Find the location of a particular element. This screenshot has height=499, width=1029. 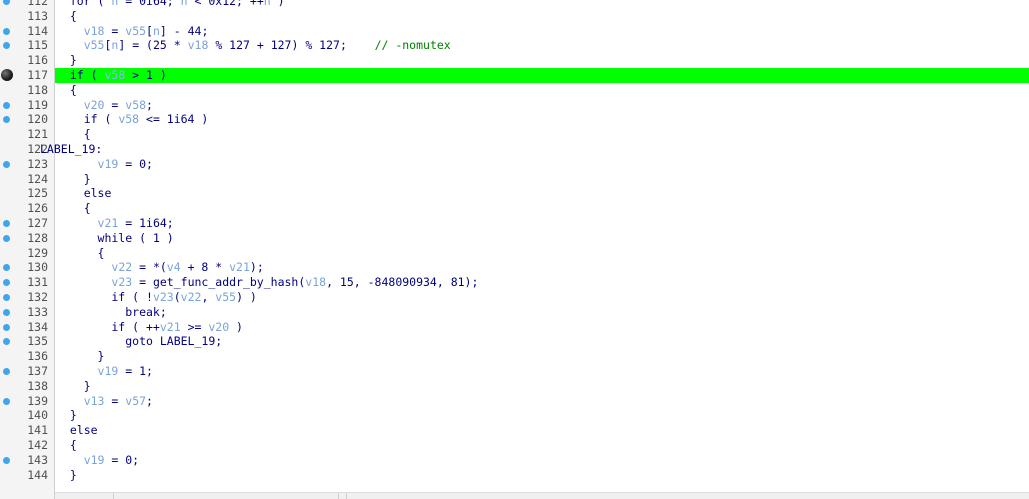

code-line: 126 { is located at coordinates (514, 208).